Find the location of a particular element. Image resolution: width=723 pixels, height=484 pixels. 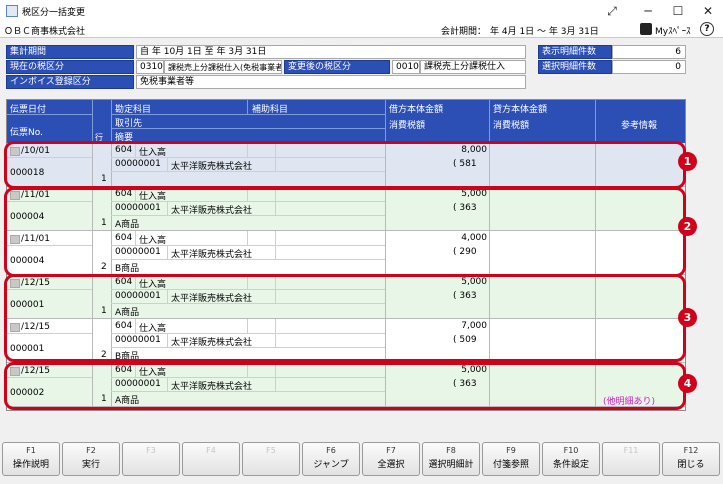

marker-4: 4 is located at coordinates (687, 383).